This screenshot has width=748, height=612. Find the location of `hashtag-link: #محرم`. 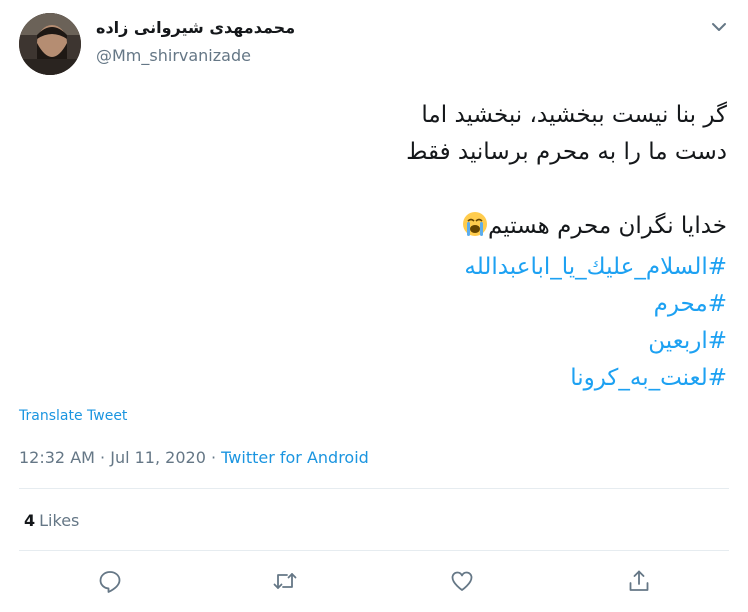

hashtag-link: #محرم is located at coordinates (517, 304).